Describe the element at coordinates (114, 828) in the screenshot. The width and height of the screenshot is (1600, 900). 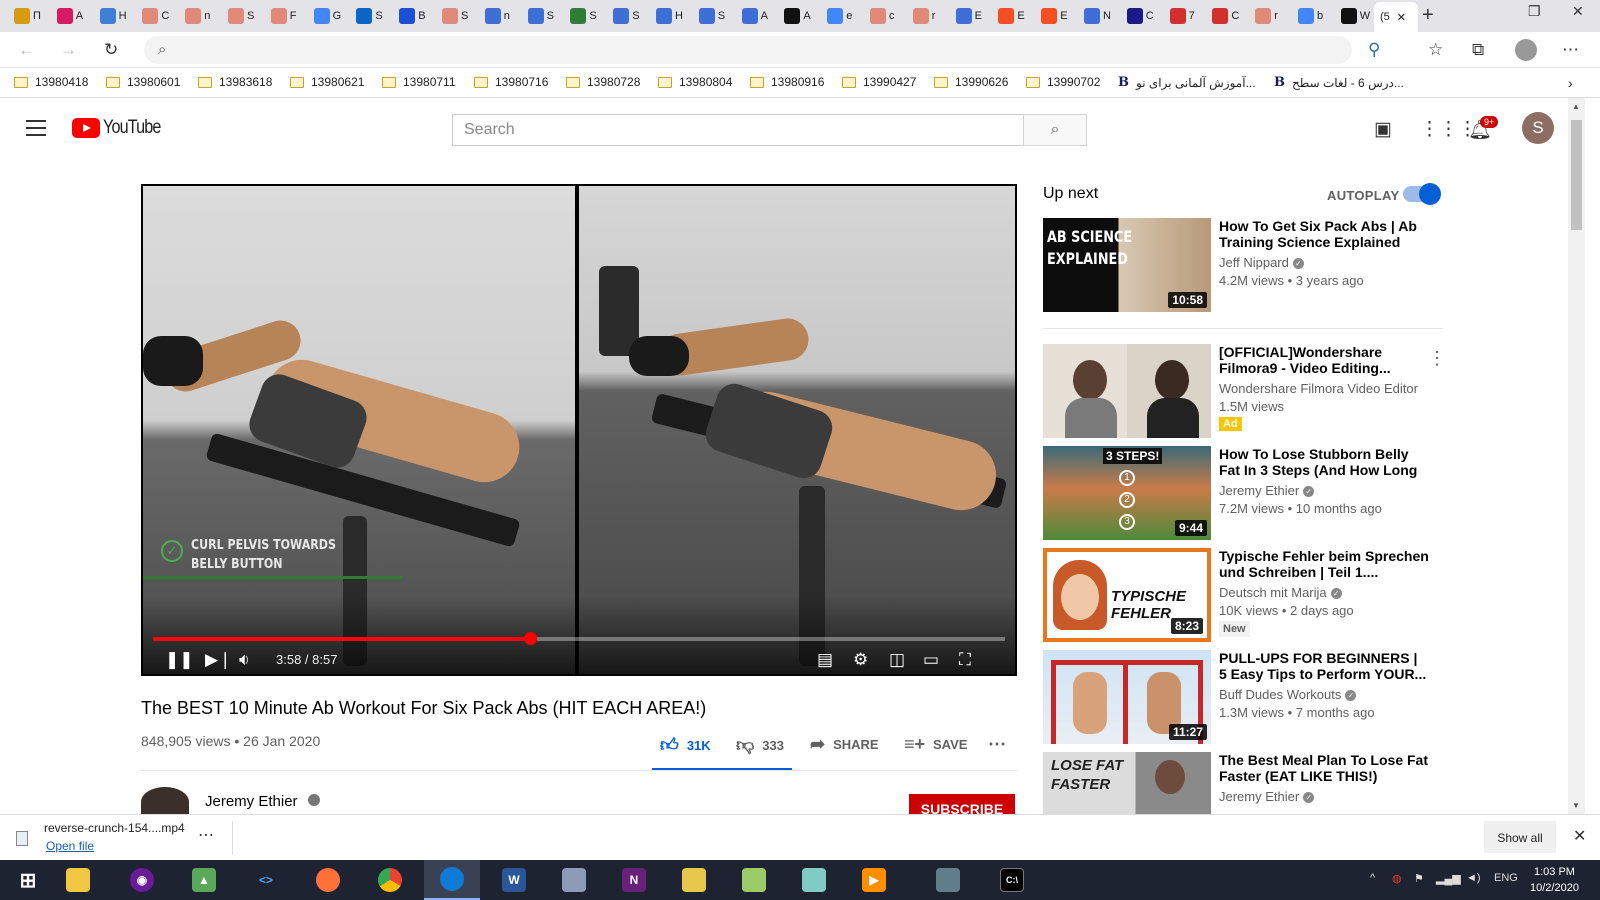
I see `download-filename: reverse-crunch-154....mp4` at that location.